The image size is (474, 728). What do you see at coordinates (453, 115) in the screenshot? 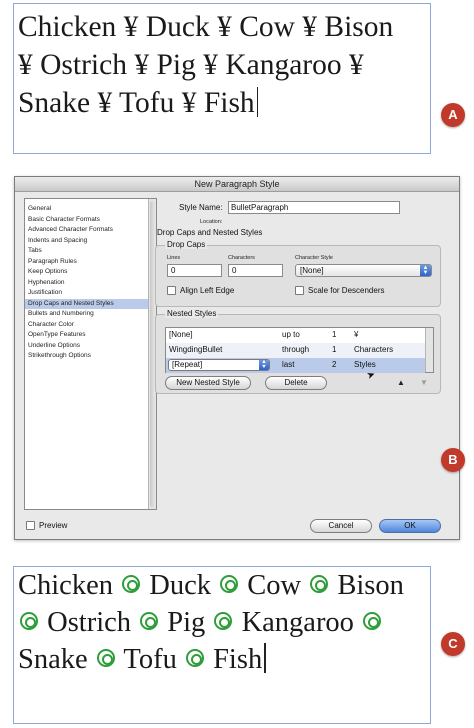
I see `callout-marker-a: A` at bounding box center [453, 115].